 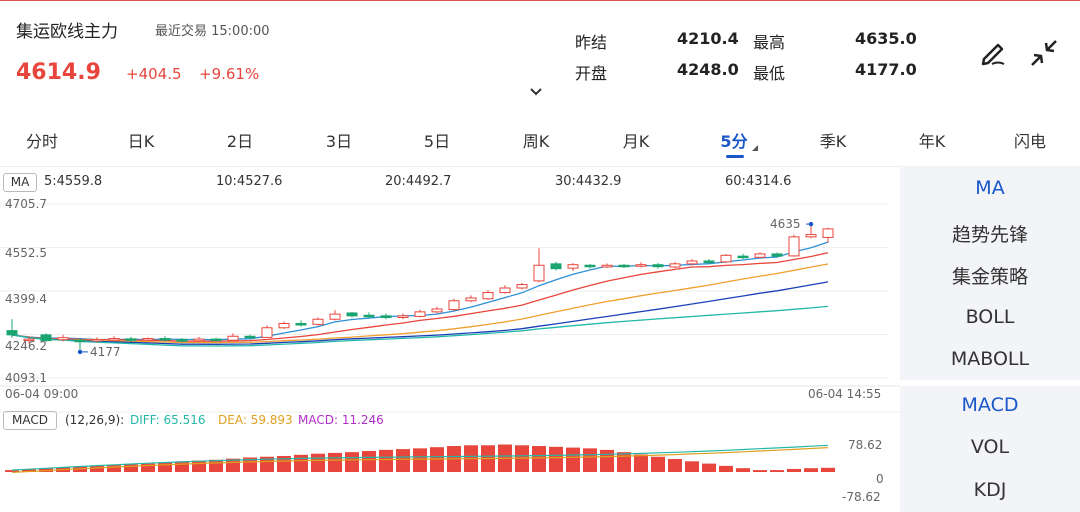 I want to click on tab-3day: 3日, so click(x=339, y=140).